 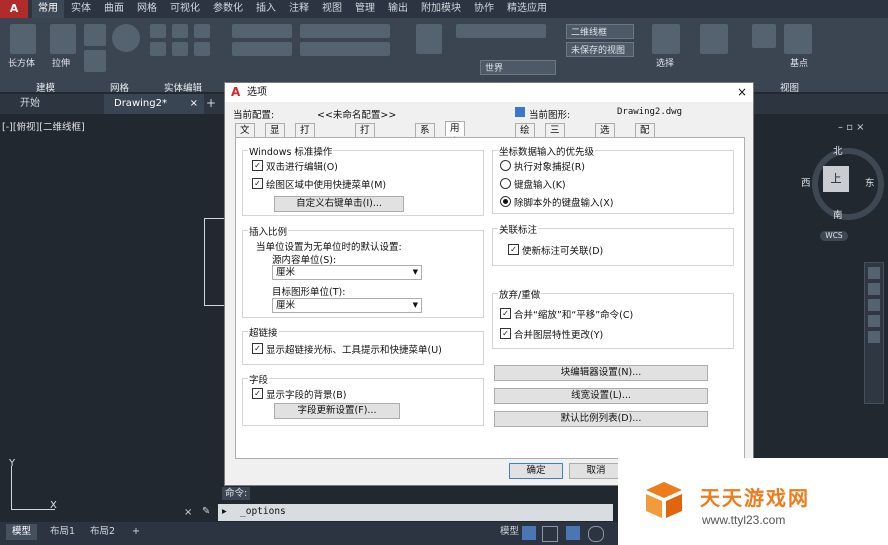 What do you see at coordinates (806, 182) in the screenshot?
I see `viewcube-west: 西` at bounding box center [806, 182].